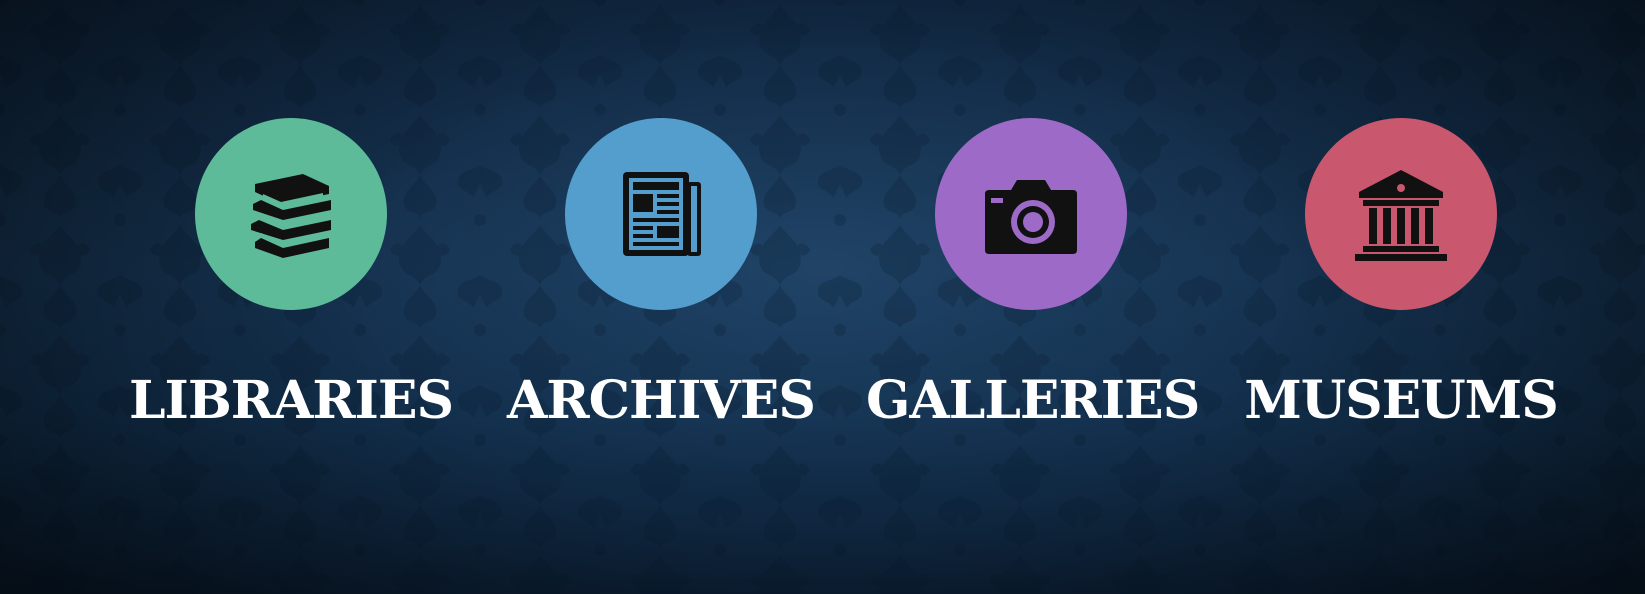 This screenshot has height=594, width=1645. I want to click on museums-circle, so click(1401, 214).